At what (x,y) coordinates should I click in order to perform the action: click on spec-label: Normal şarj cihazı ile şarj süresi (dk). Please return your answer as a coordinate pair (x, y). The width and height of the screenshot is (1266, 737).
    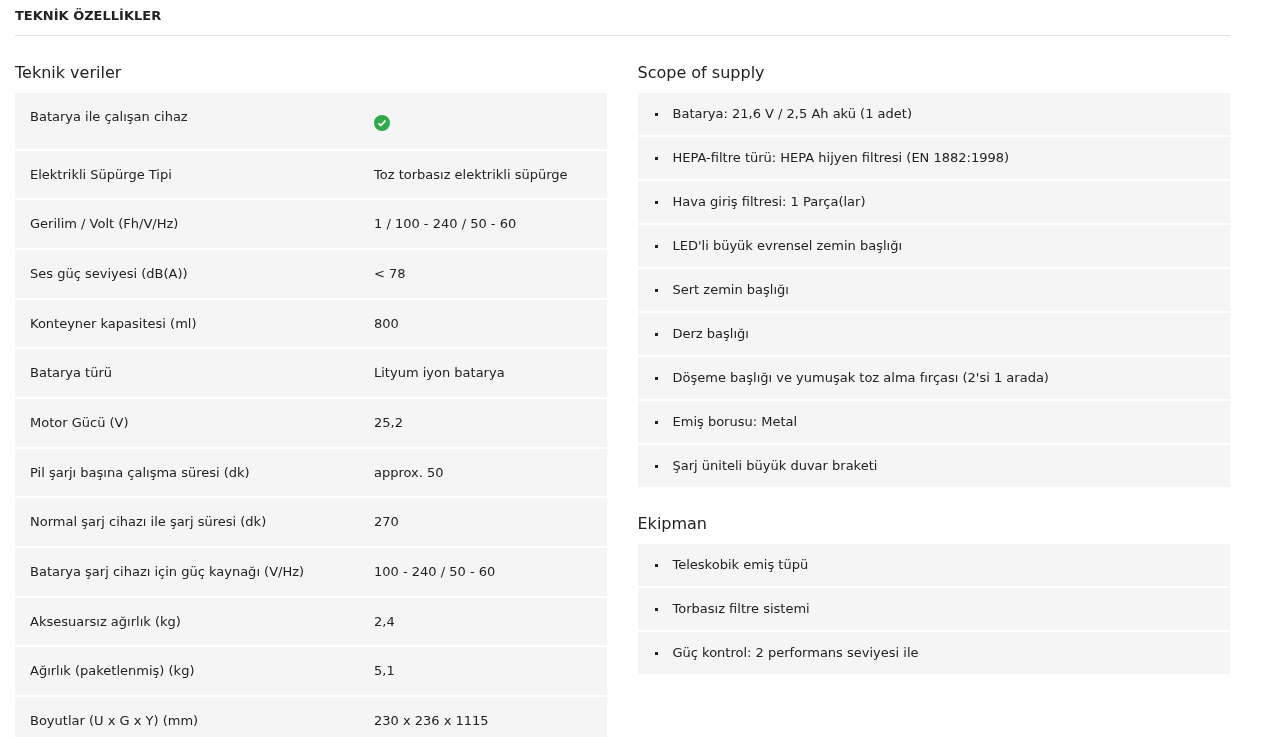
    Looking at the image, I should click on (149, 522).